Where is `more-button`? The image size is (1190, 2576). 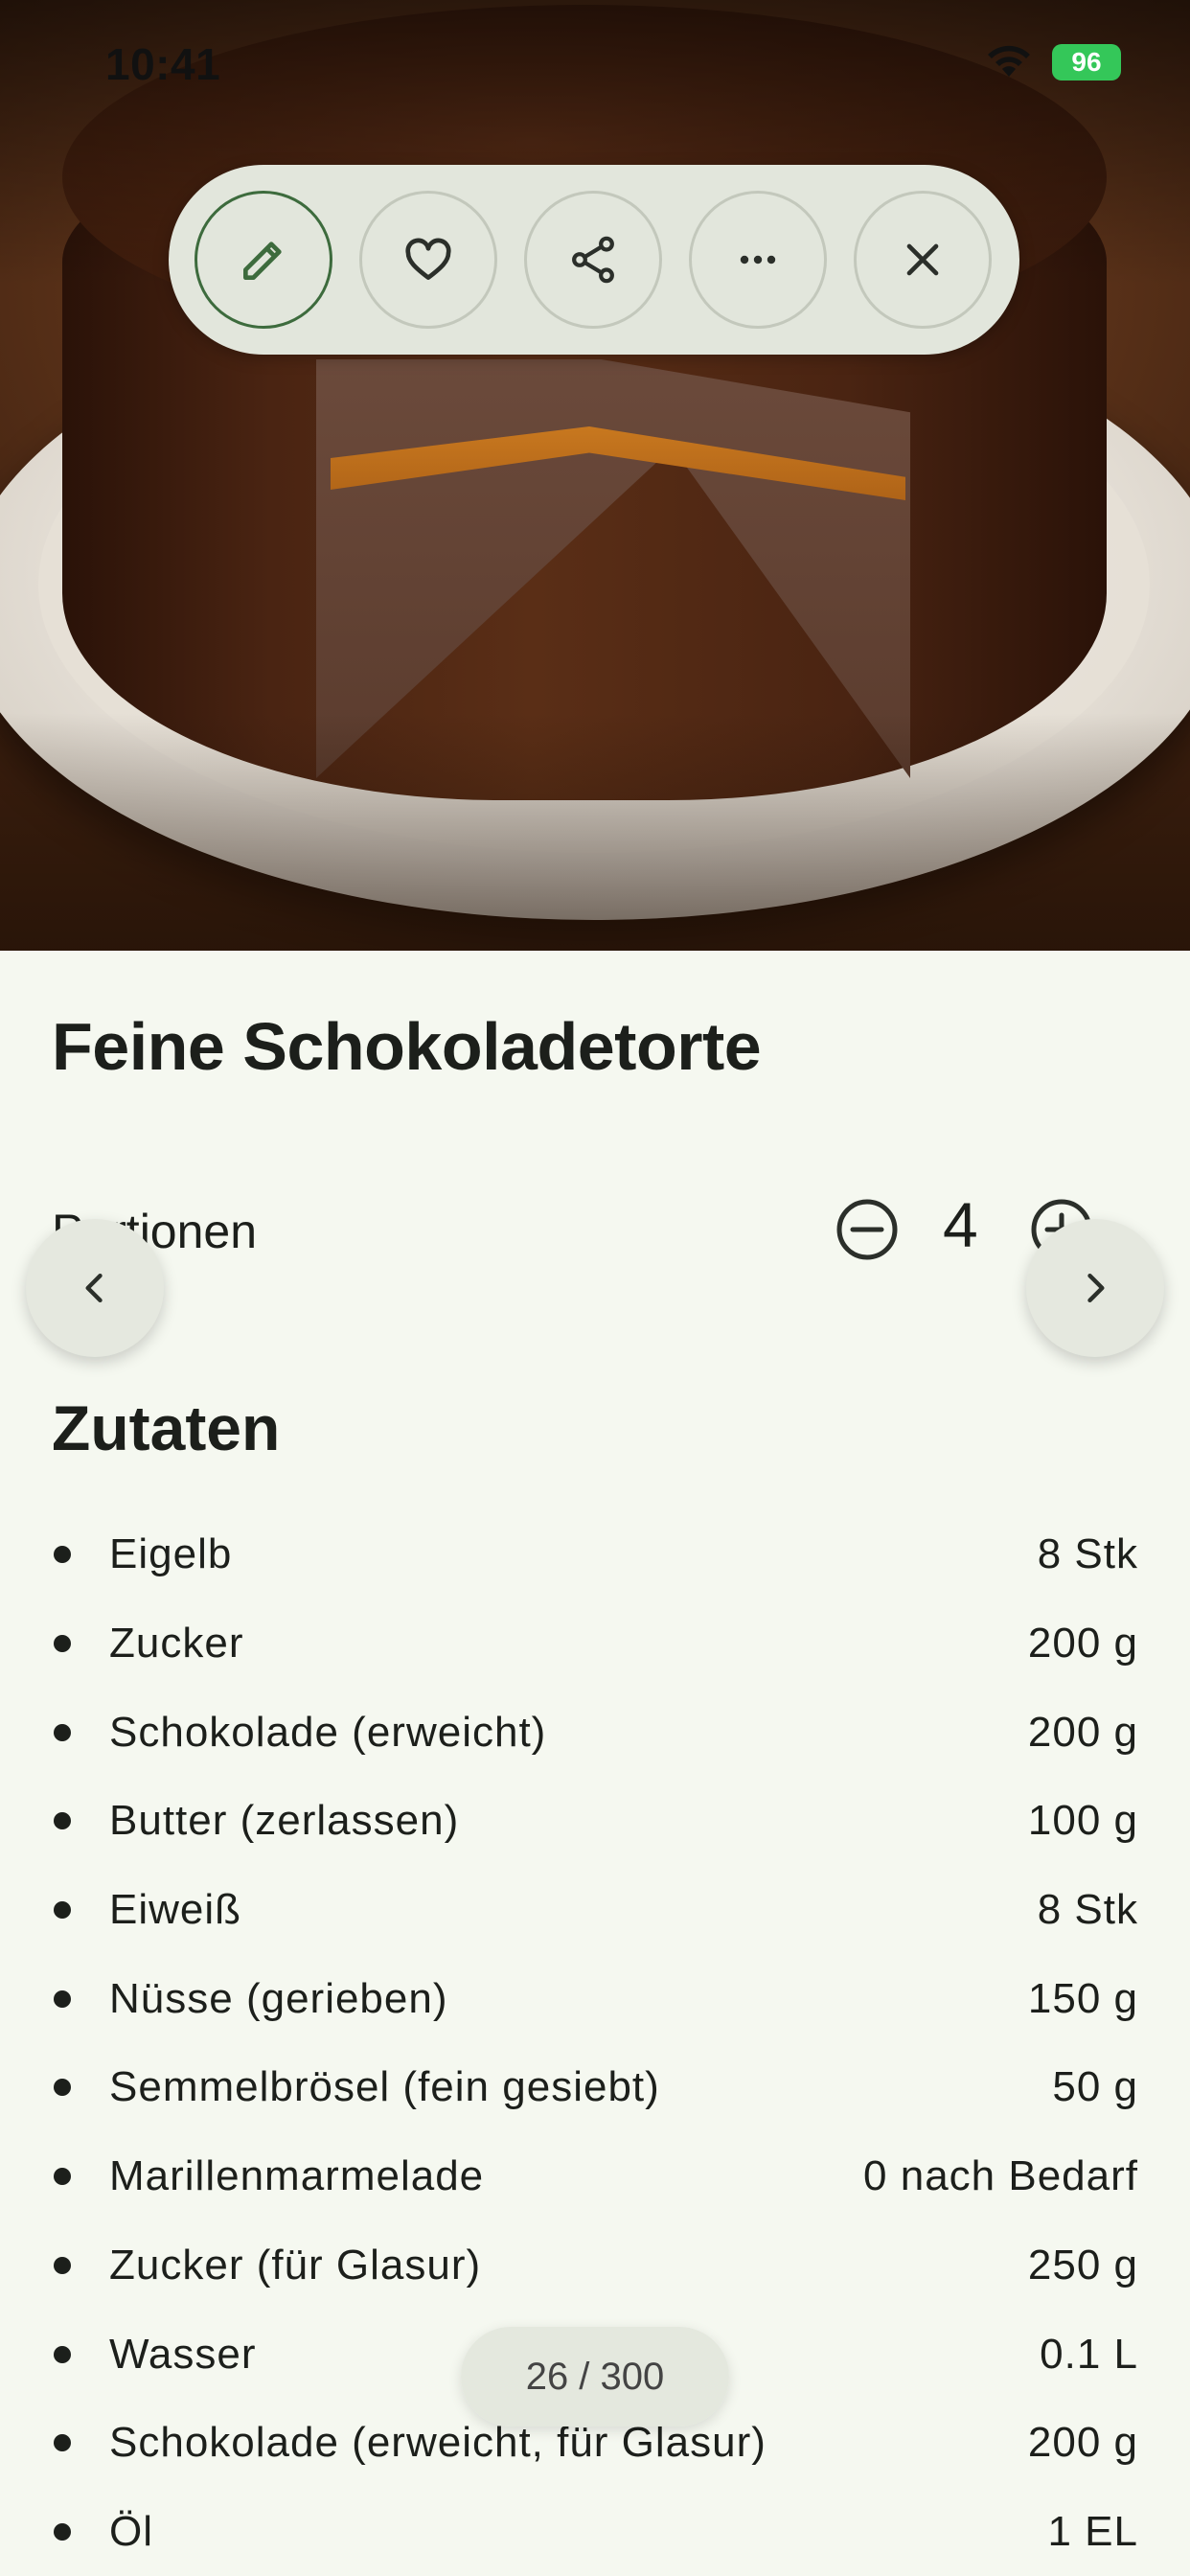
more-button is located at coordinates (758, 260).